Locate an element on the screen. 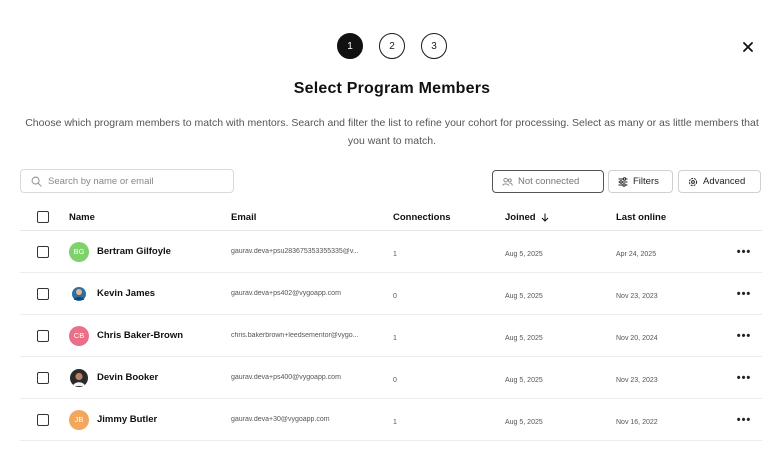 The height and width of the screenshot is (467, 784). filters-label: Filters is located at coordinates (646, 181).